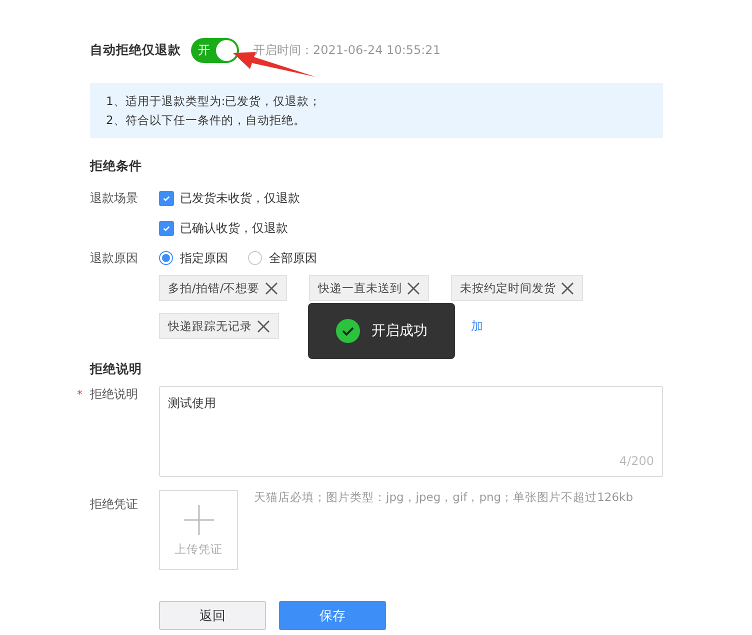 The width and height of the screenshot is (752, 635). What do you see at coordinates (114, 504) in the screenshot?
I see `field-label: 拒绝凭证` at bounding box center [114, 504].